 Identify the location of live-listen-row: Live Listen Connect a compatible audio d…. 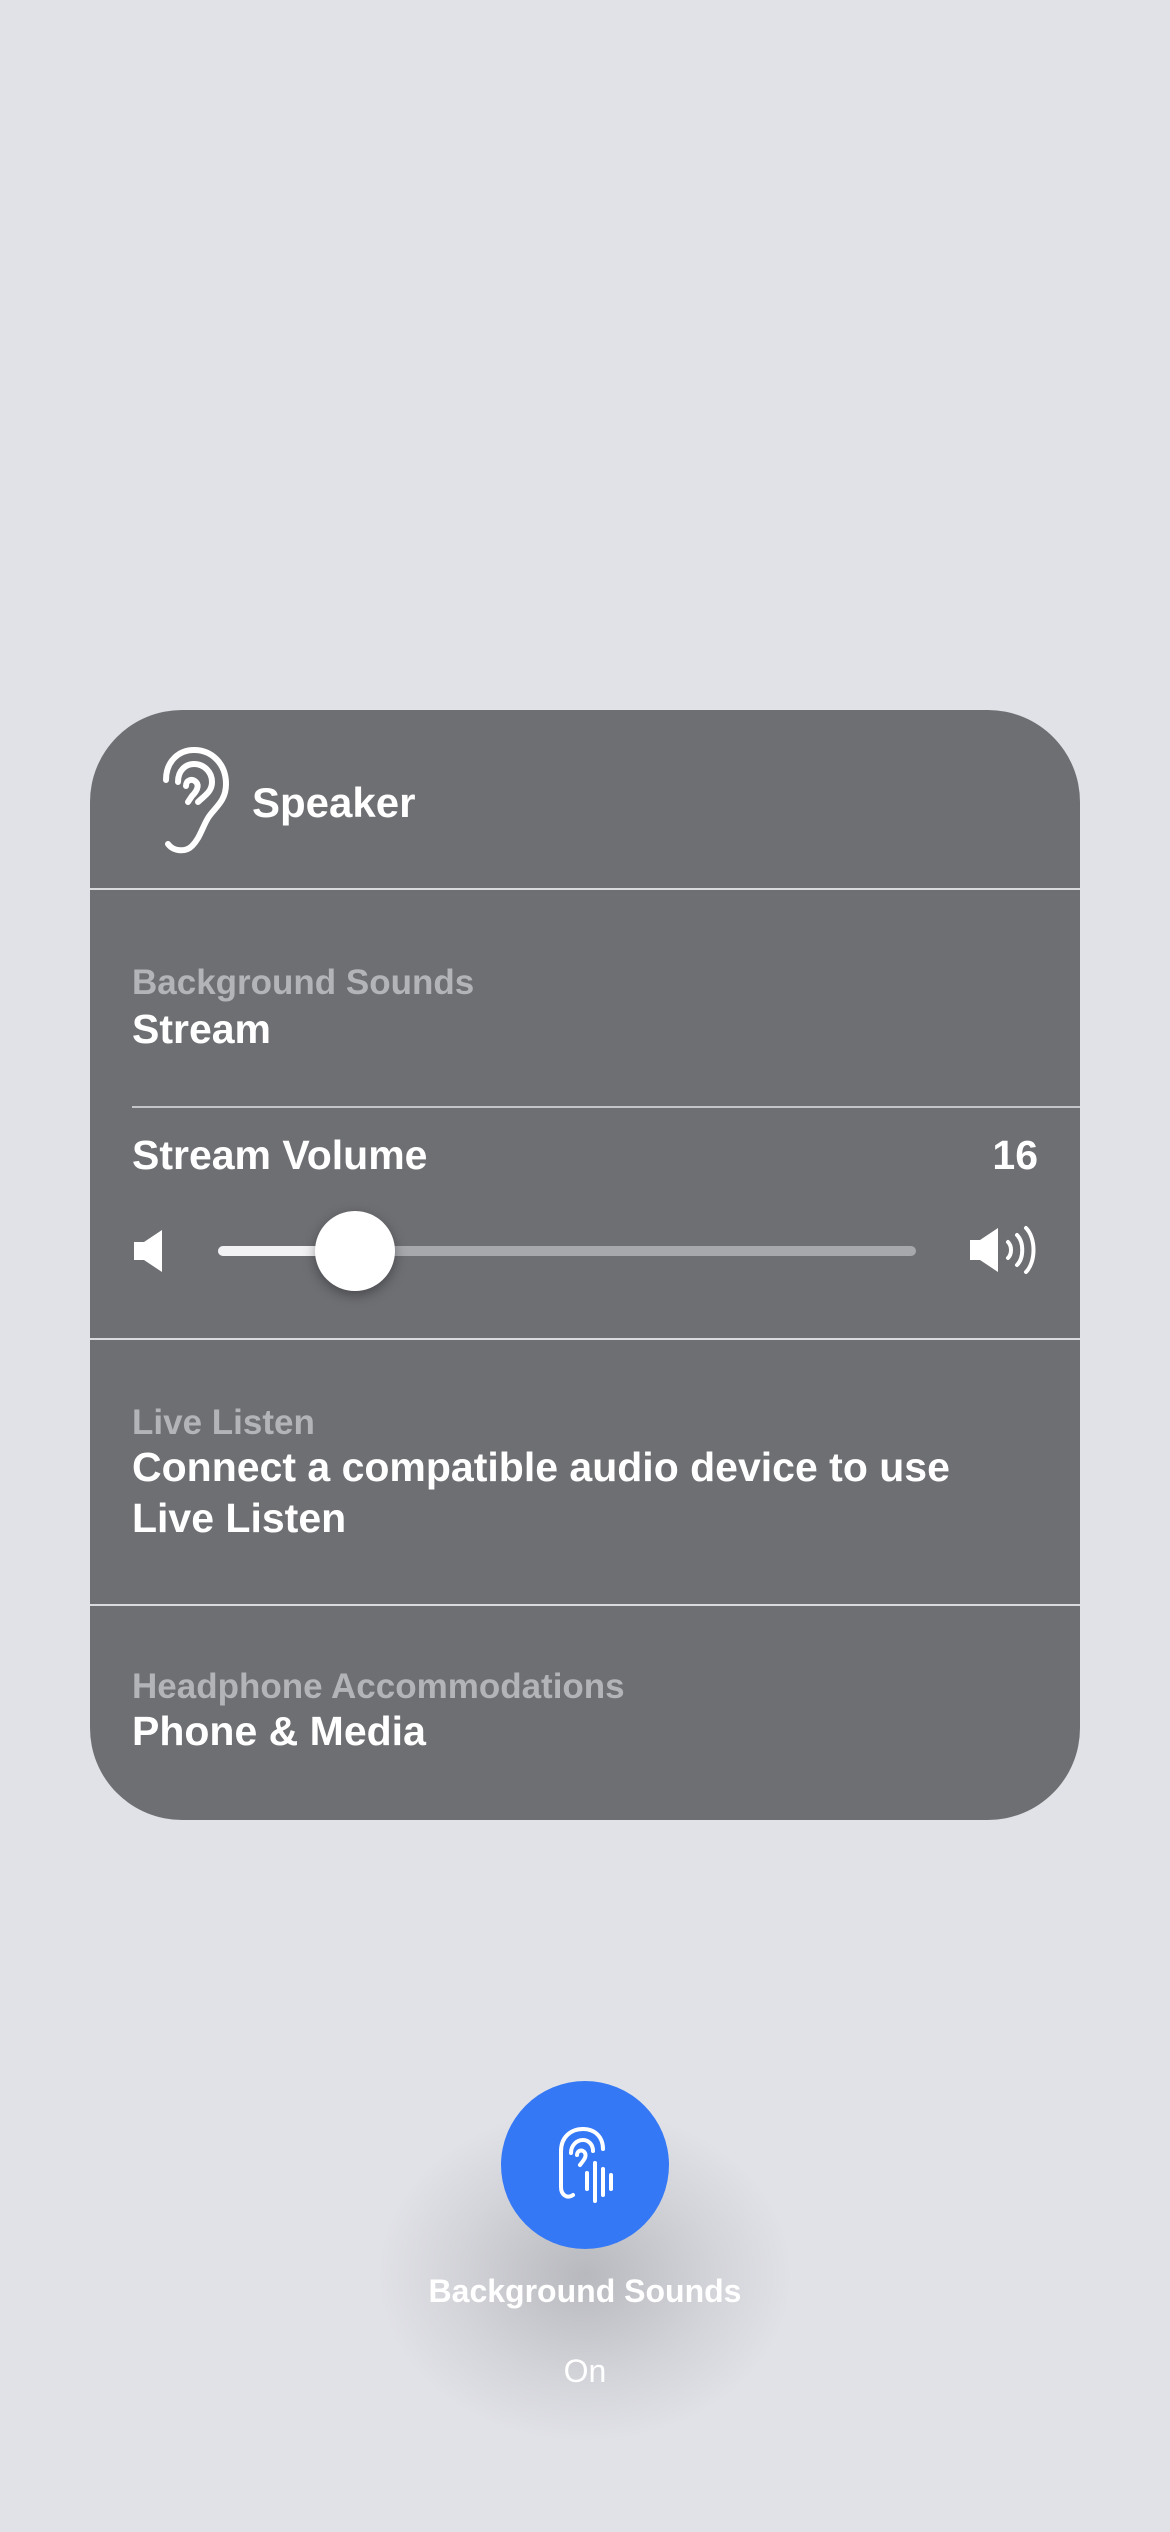
(585, 1472).